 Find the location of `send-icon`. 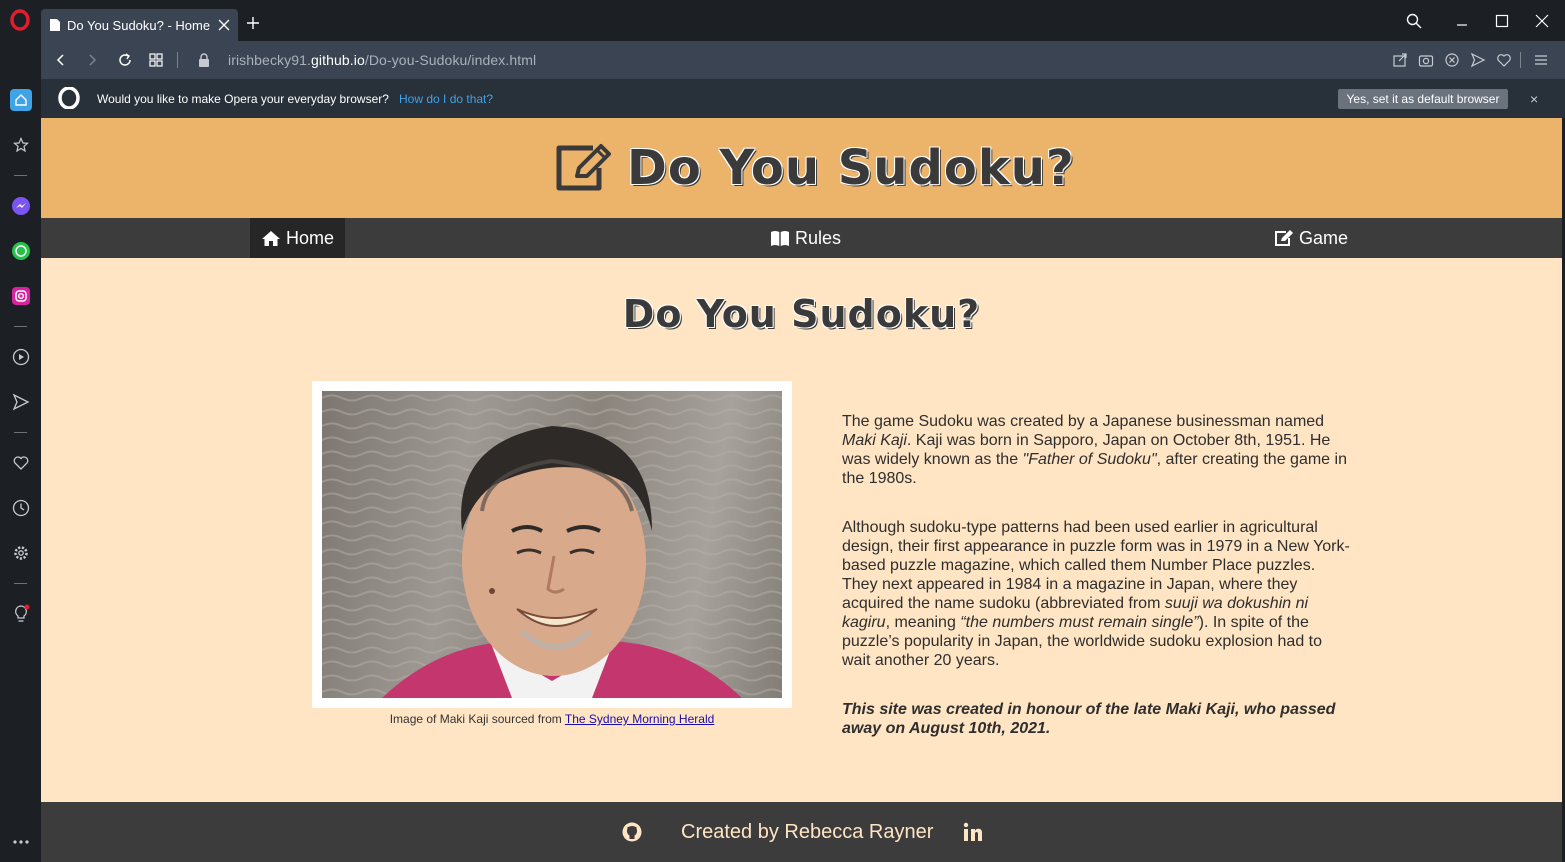

send-icon is located at coordinates (21, 402).